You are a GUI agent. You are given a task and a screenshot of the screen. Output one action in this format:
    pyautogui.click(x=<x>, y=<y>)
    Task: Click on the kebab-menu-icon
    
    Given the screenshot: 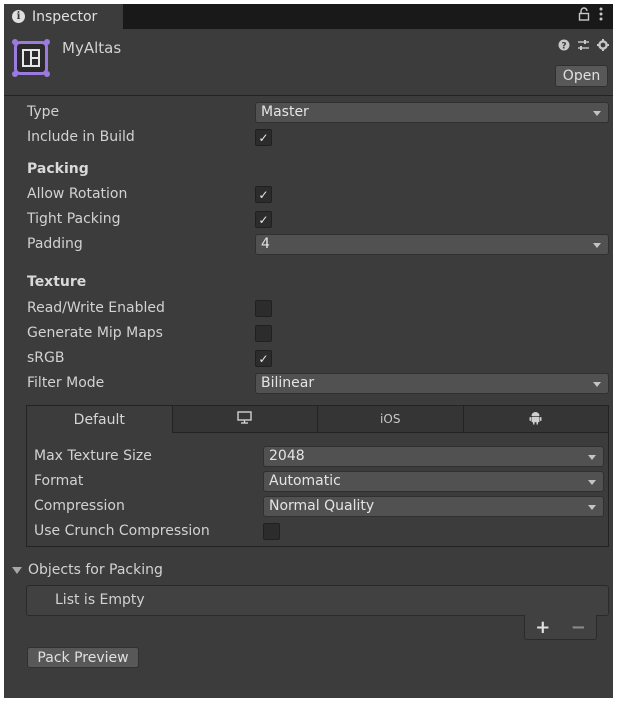 What is the action you would take?
    pyautogui.click(x=601, y=16)
    